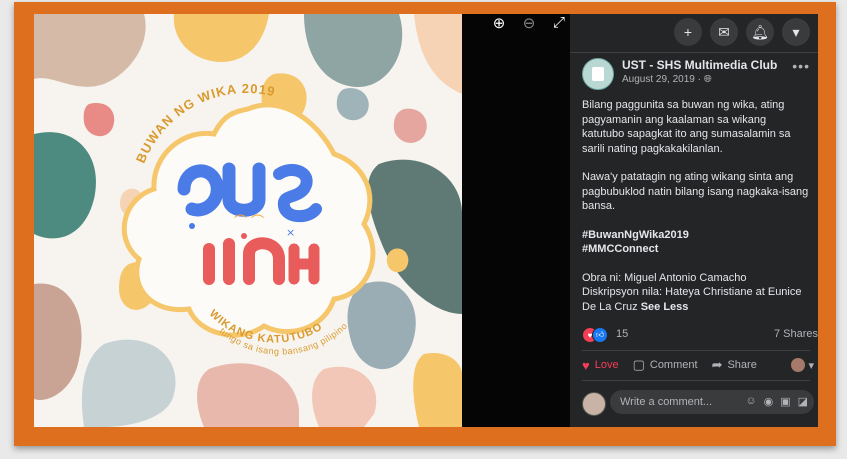 The image size is (847, 459). I want to click on share-arrow-icon: ➦, so click(717, 364).